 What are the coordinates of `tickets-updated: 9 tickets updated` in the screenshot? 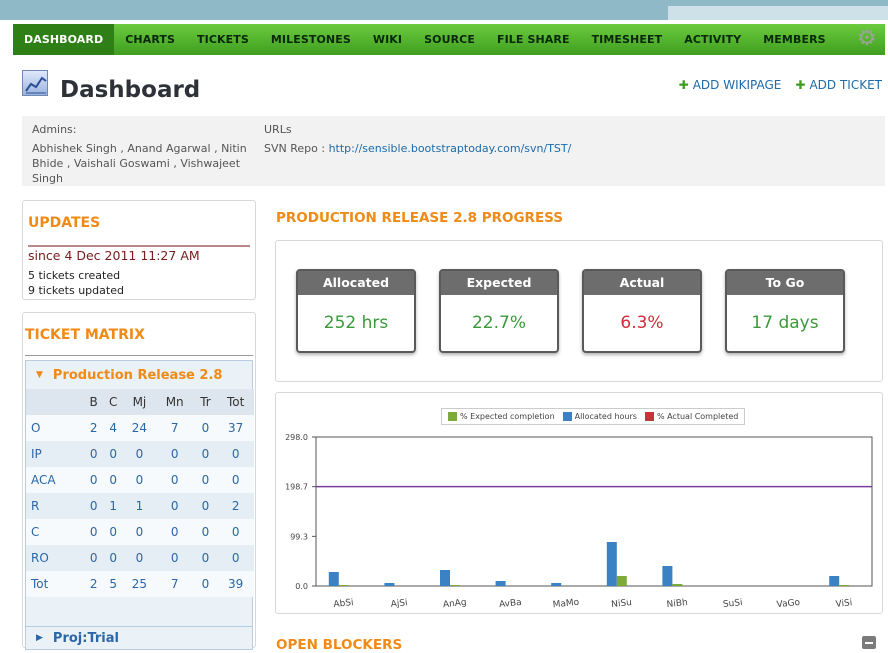 It's located at (76, 290).